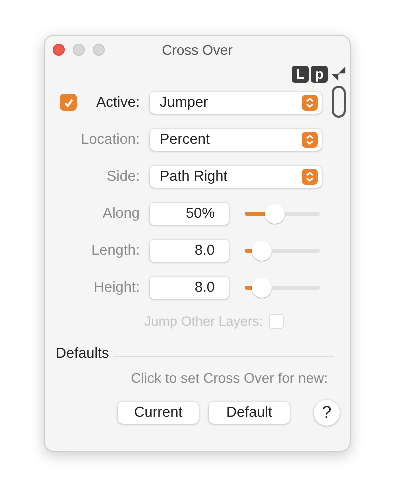 The width and height of the screenshot is (400, 500). I want to click on field-label: Height:, so click(117, 288).